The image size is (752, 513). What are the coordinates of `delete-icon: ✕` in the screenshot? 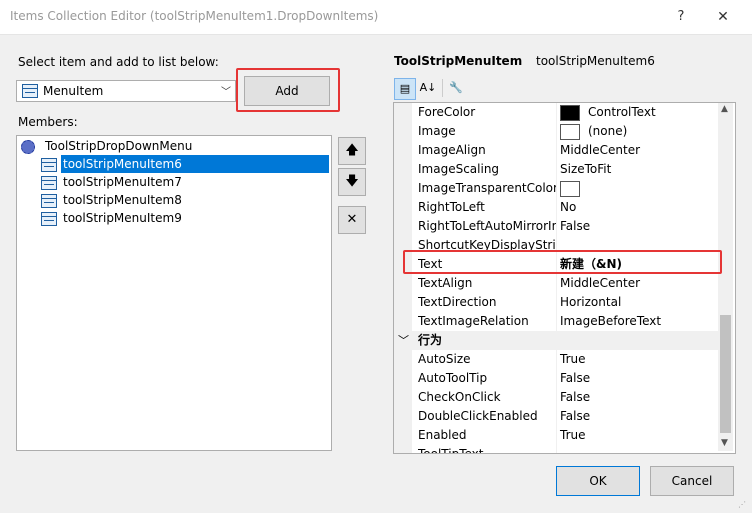 It's located at (352, 219).